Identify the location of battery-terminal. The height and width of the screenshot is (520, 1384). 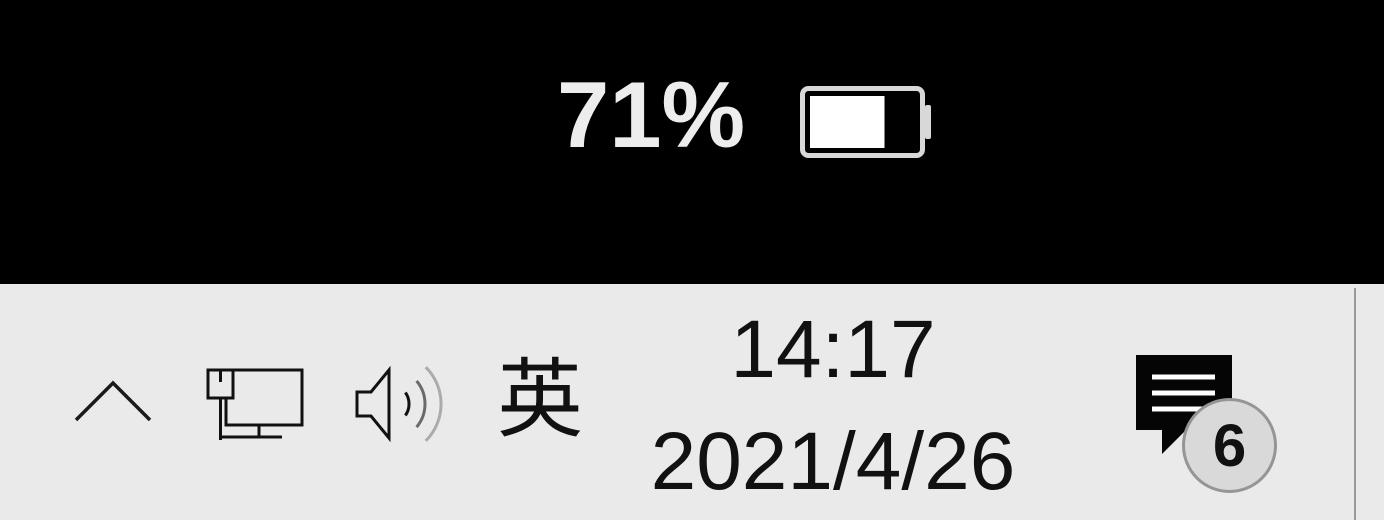
(928, 122).